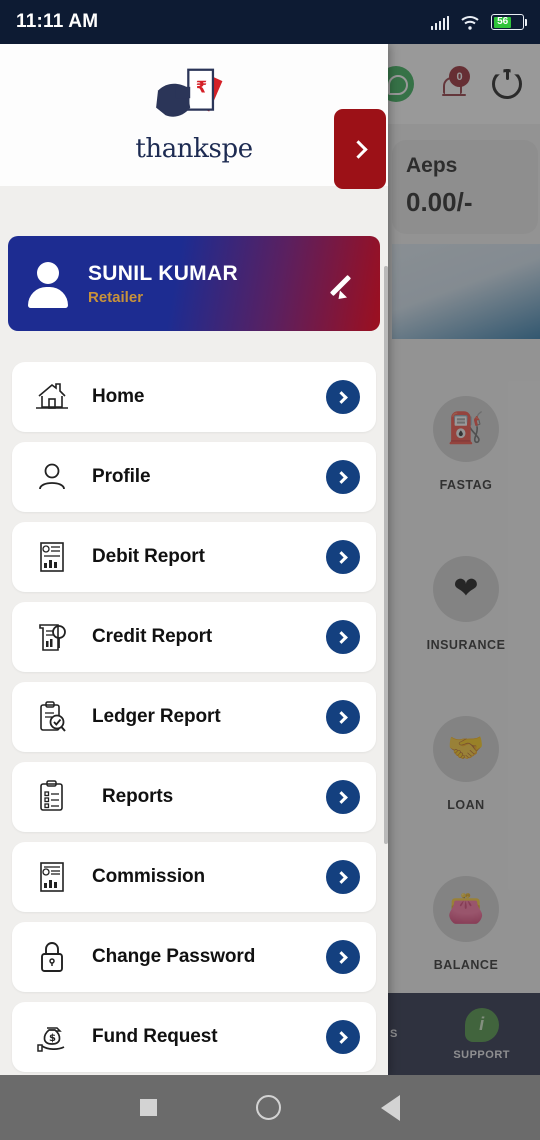 The height and width of the screenshot is (1140, 540). I want to click on checklist-icon, so click(52, 797).